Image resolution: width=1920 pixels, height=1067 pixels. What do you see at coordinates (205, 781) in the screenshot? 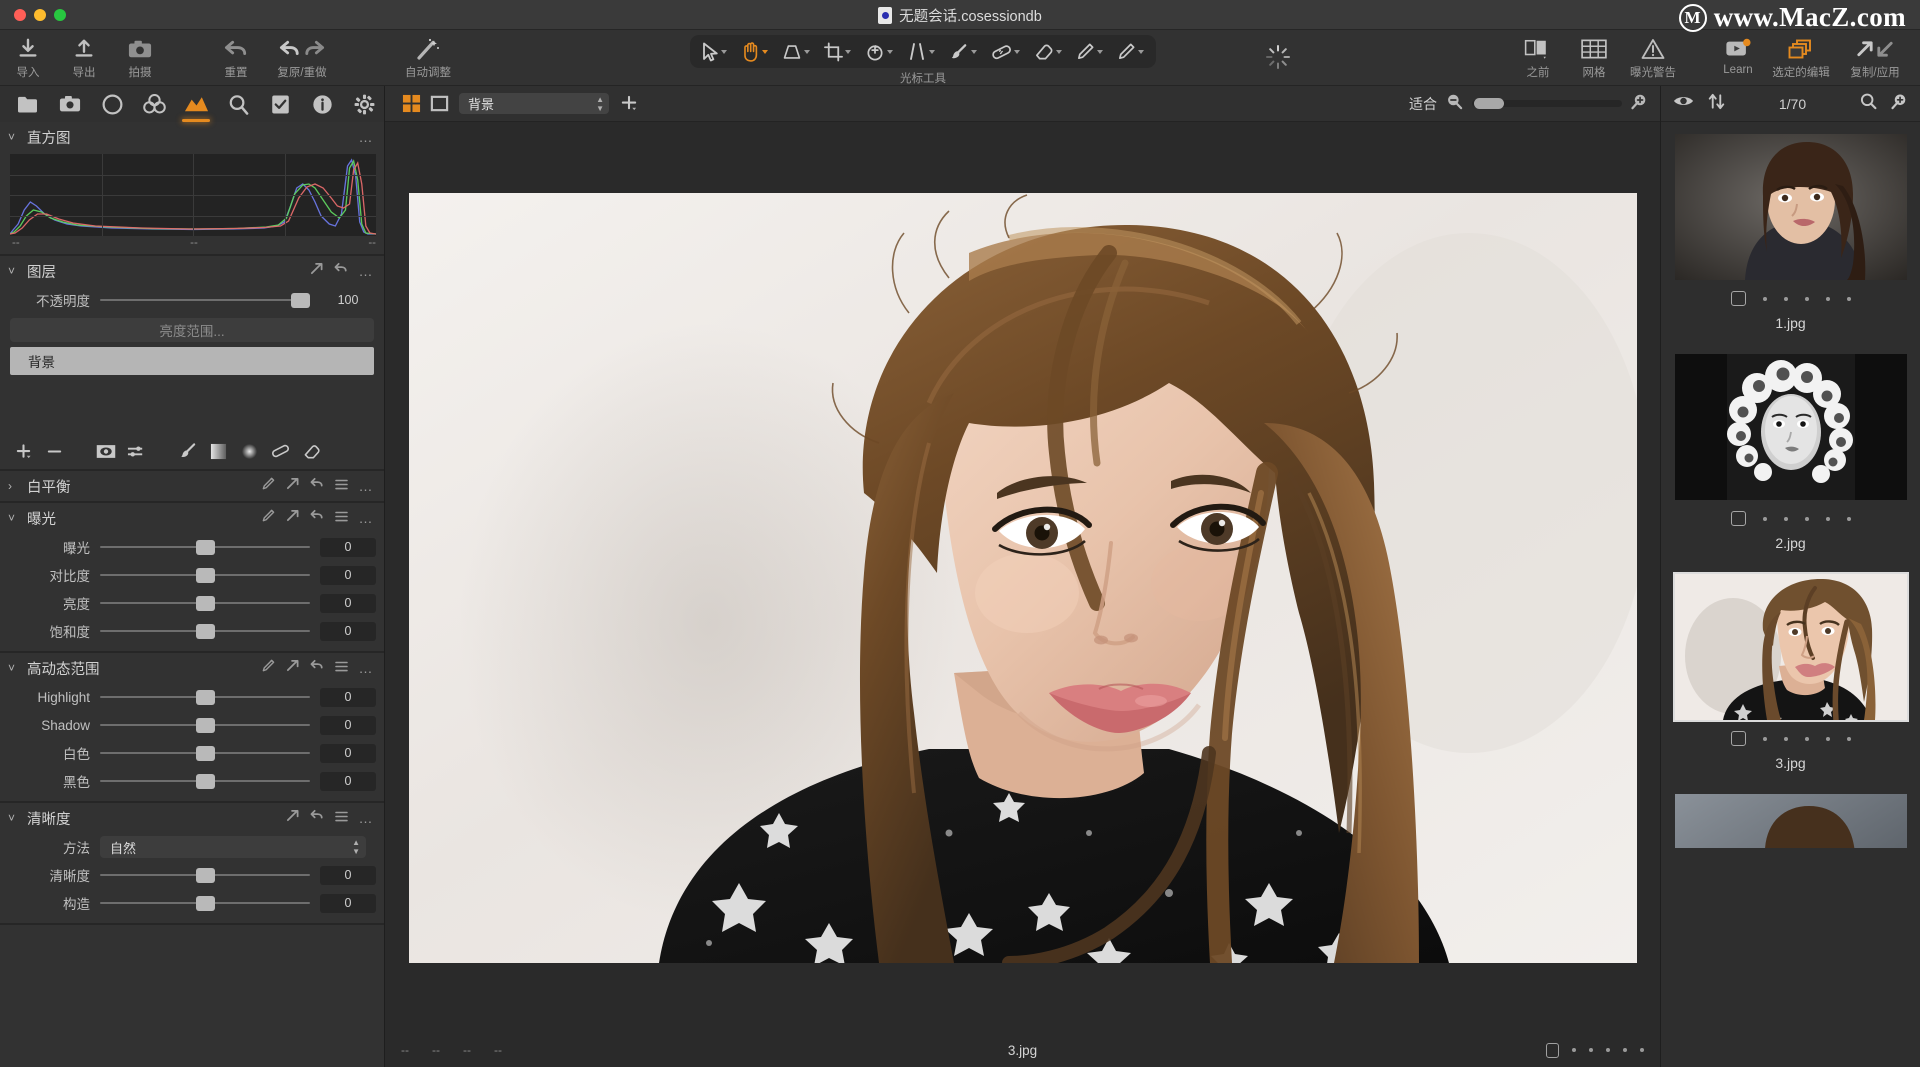
I see `black-slider` at bounding box center [205, 781].